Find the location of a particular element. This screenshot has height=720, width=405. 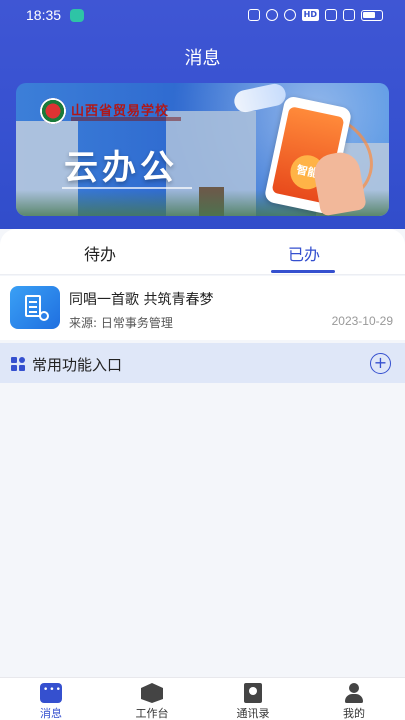

profile-icon is located at coordinates (354, 693).